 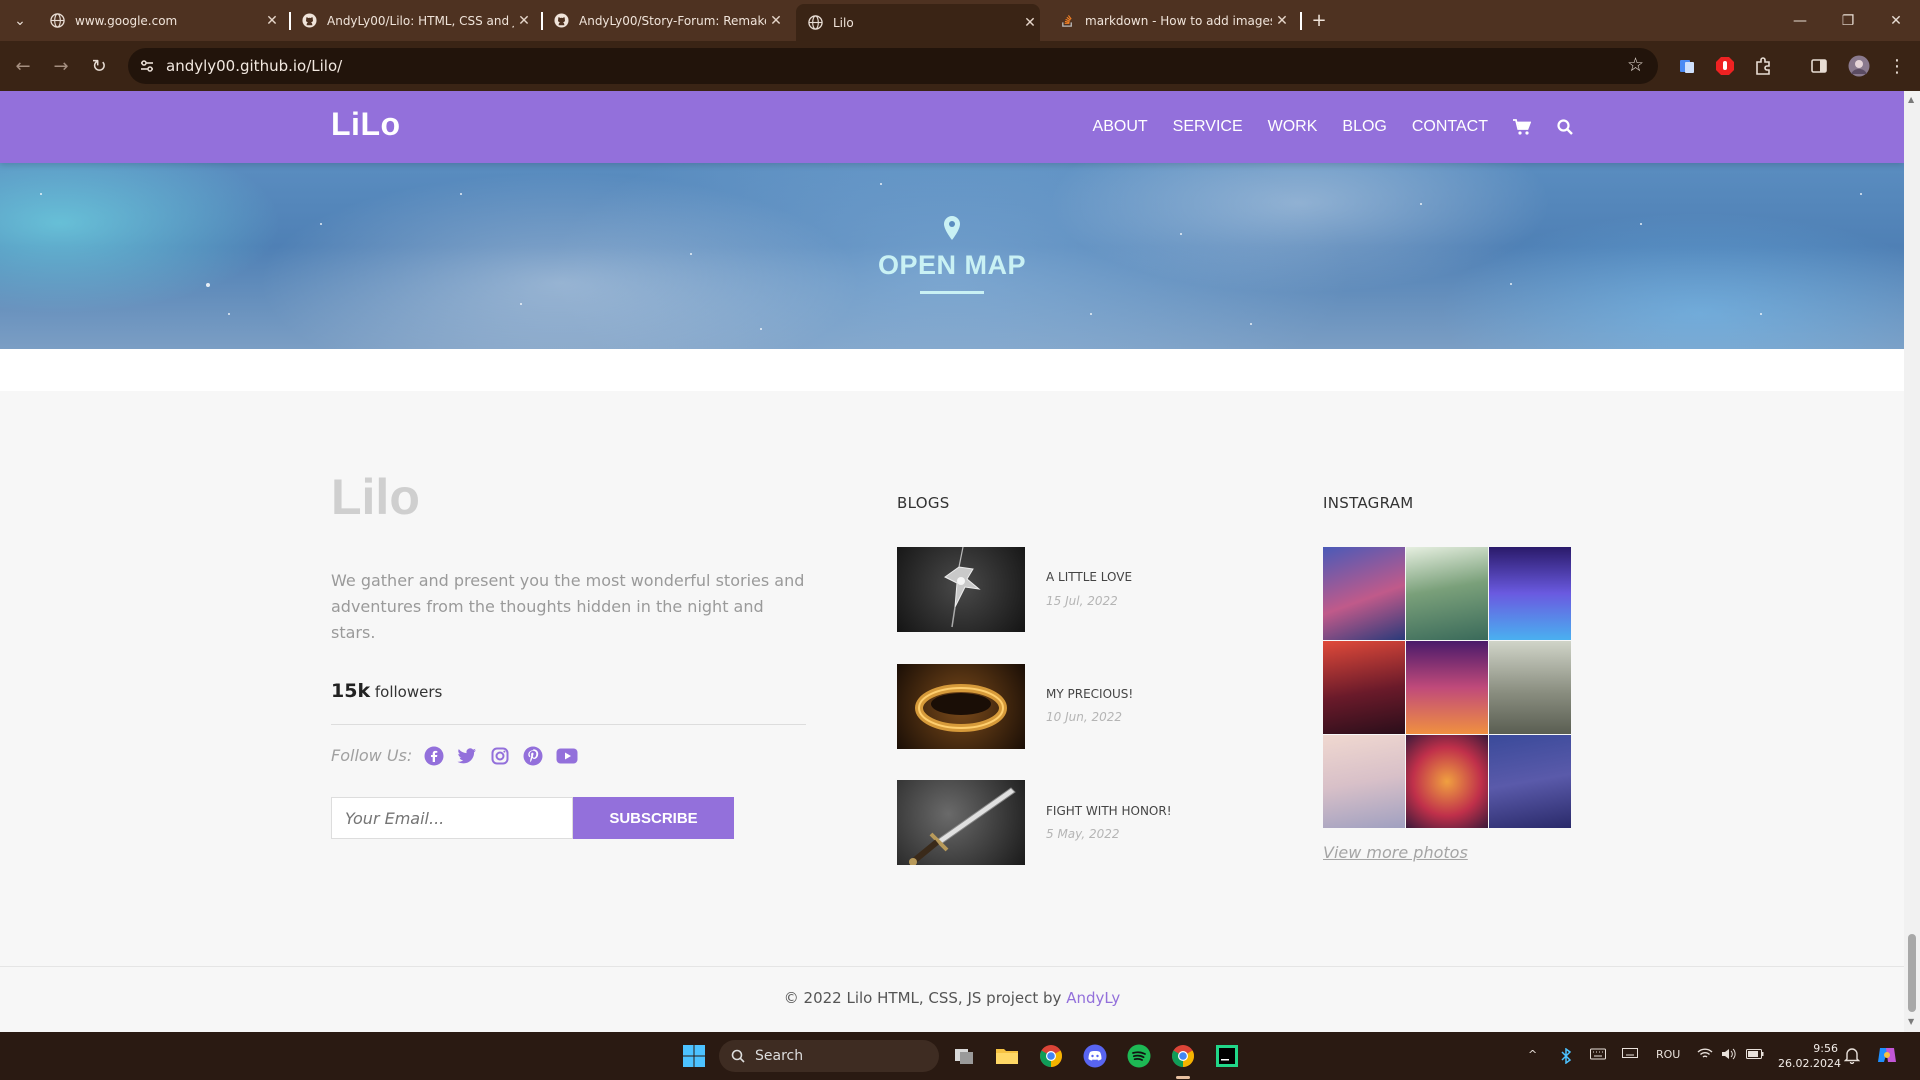 What do you see at coordinates (1911, 1021) in the screenshot?
I see `scroll-down-icon: ▼` at bounding box center [1911, 1021].